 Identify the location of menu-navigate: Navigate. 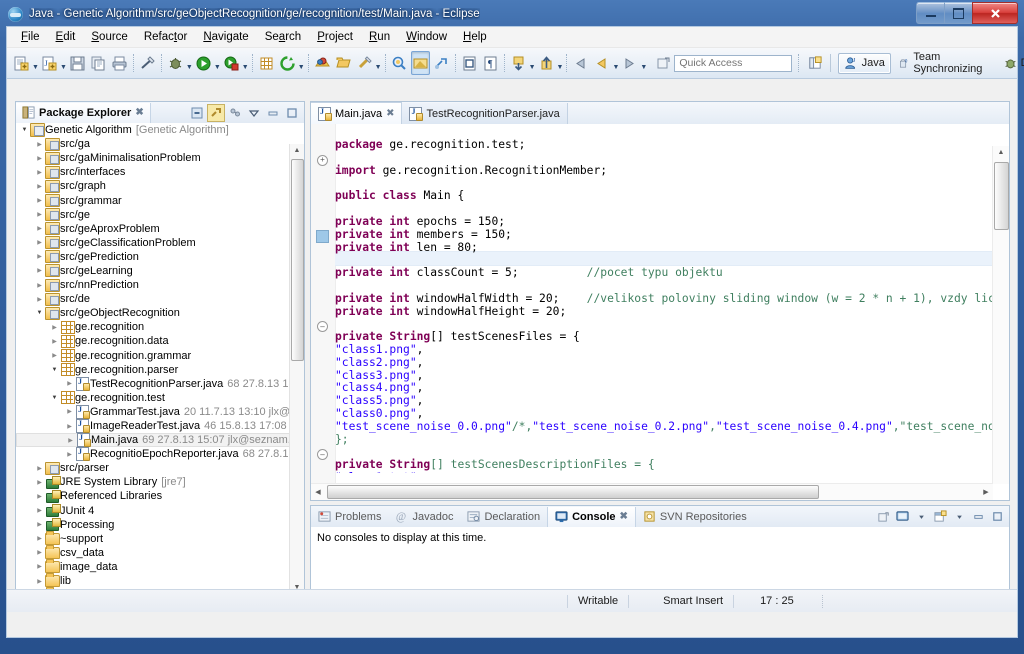
(225, 37).